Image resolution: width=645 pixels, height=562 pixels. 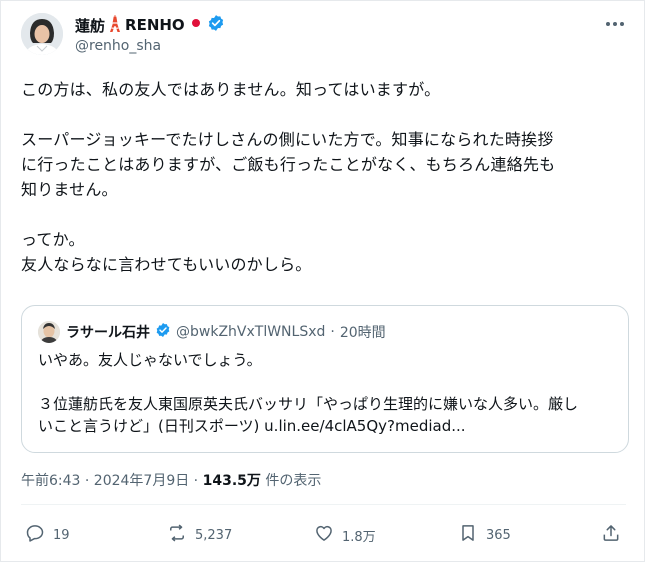 I want to click on like-count: 1.8万, so click(x=359, y=537).